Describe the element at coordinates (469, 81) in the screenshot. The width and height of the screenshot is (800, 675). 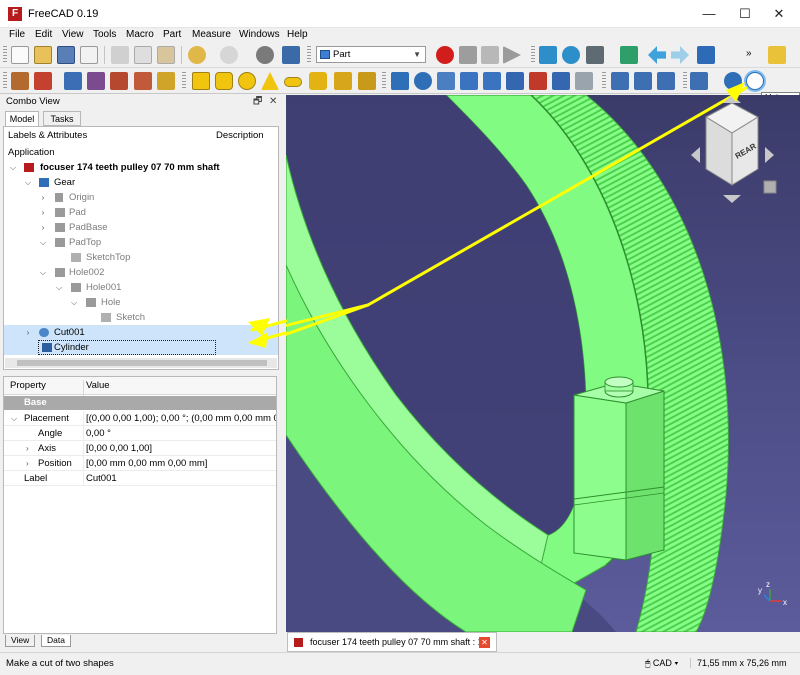
I see `fillet-icon` at that location.